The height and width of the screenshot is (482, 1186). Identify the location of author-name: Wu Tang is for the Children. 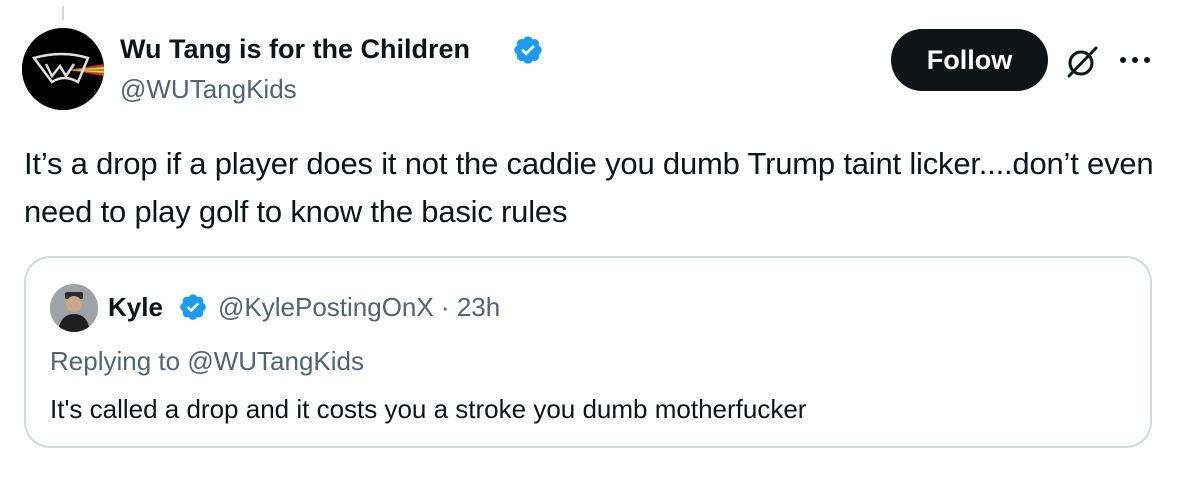
(295, 49).